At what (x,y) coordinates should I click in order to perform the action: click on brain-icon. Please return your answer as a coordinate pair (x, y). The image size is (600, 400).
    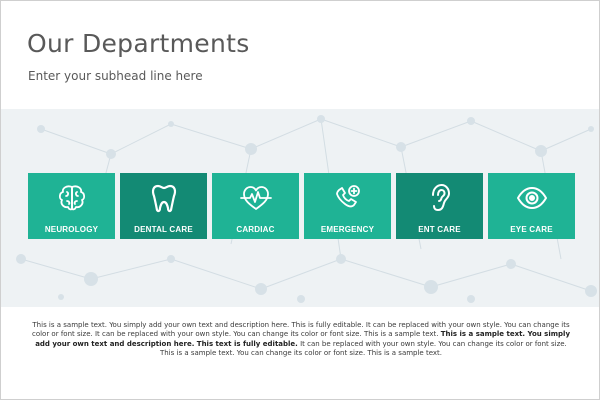
    Looking at the image, I should click on (71, 198).